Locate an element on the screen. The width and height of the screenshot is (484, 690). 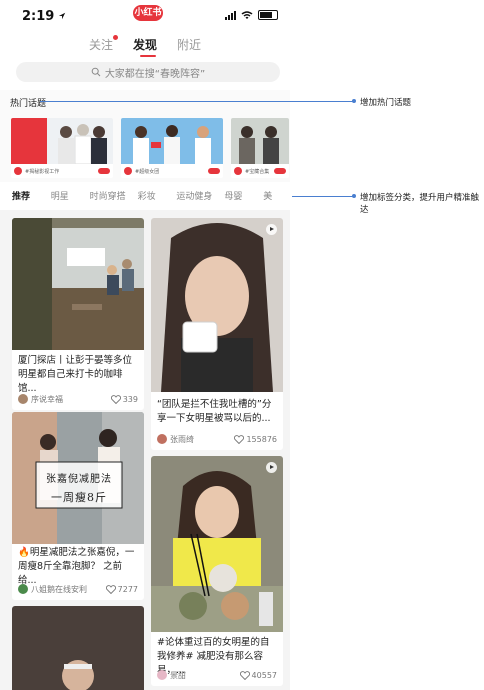
note-card: “团队是拦不住我吐槽的”分享一下女明星被骂以后的... 张雨绮 155876 is located at coordinates (217, 334).